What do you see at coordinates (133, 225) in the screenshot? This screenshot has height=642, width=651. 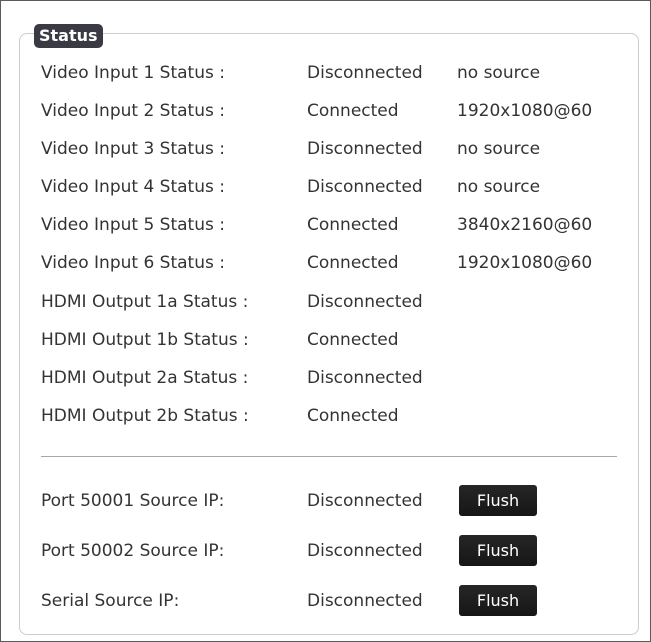 I see `status-label: Video Input 5 Status :` at bounding box center [133, 225].